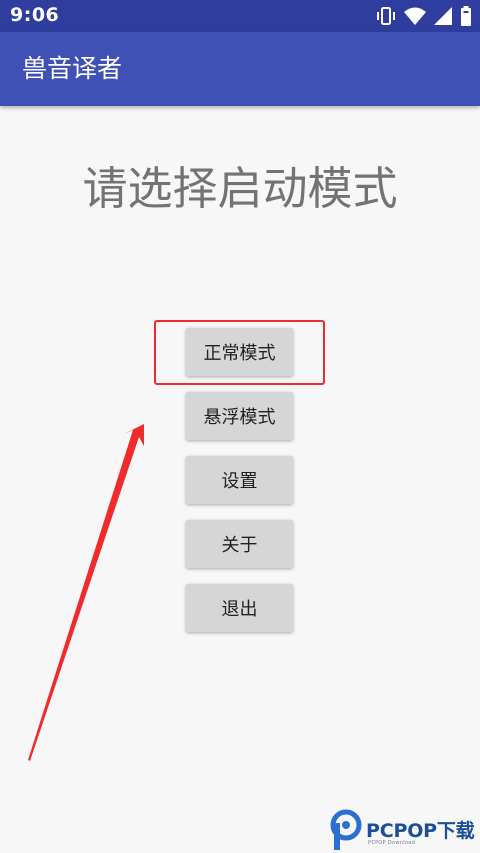  Describe the element at coordinates (346, 829) in the screenshot. I see `watermark-logo-icon` at that location.